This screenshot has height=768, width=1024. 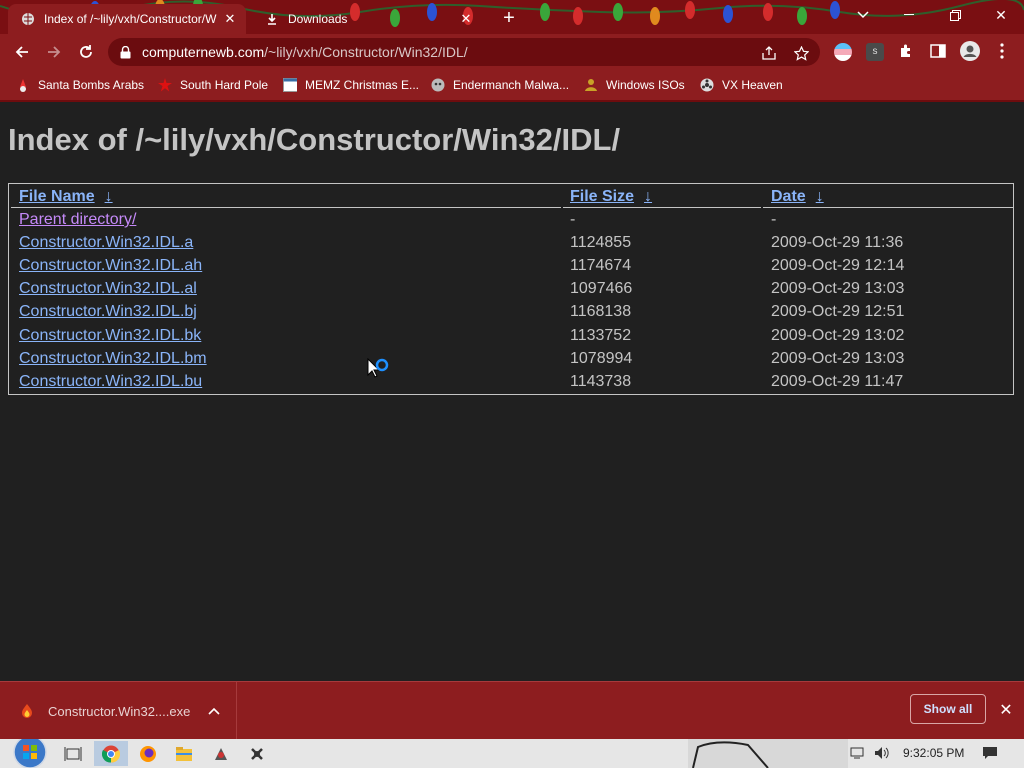 What do you see at coordinates (110, 381) in the screenshot?
I see `file-link: Constructor.Win32.IDL.bu` at bounding box center [110, 381].